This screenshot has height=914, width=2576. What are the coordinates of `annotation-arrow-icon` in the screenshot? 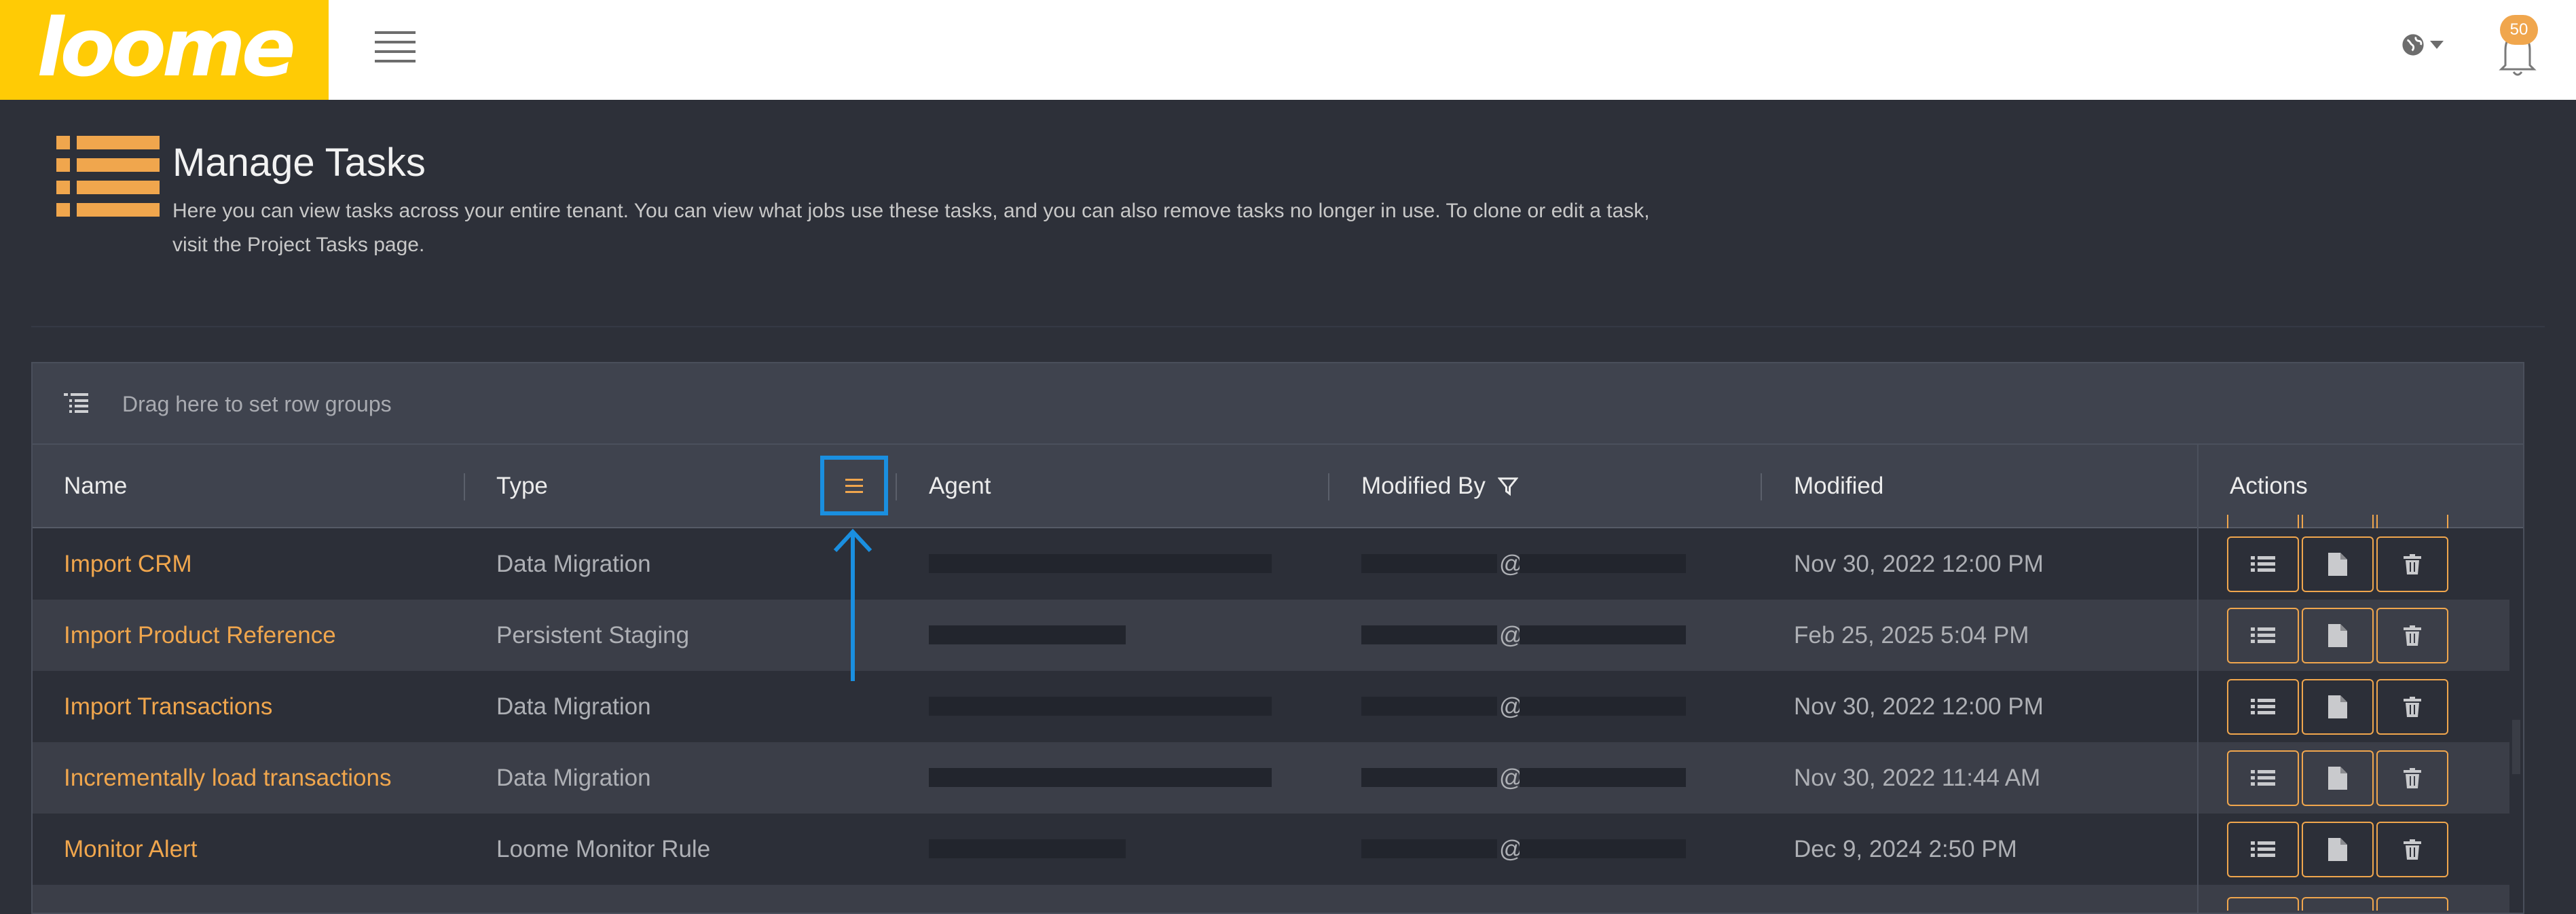 It's located at (852, 604).